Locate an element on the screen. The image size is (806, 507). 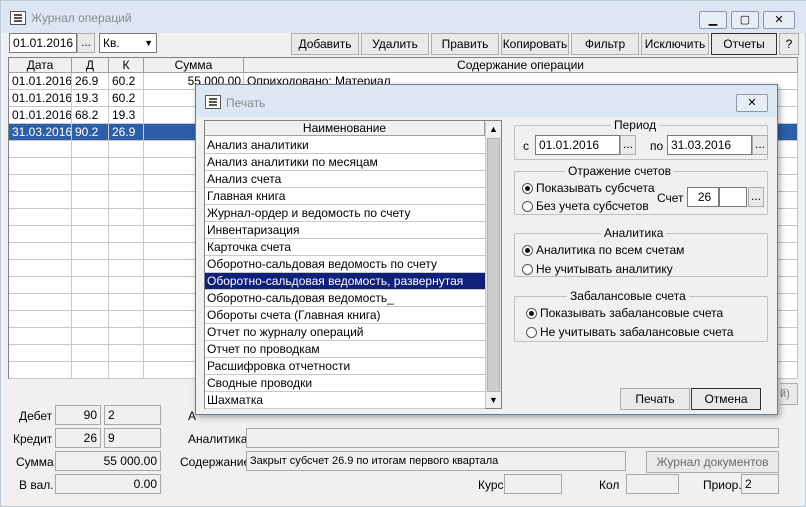
delete-button: Удалить is located at coordinates (395, 44).